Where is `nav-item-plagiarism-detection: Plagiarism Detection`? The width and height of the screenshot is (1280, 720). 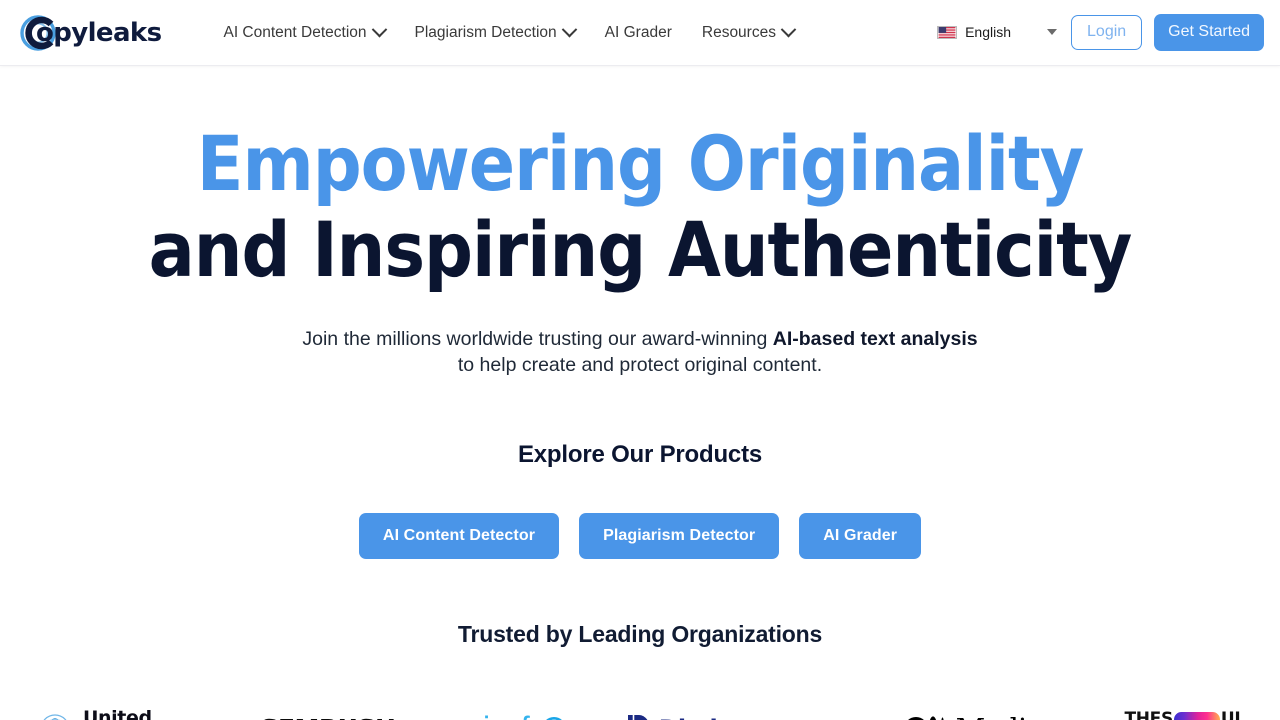
nav-item-plagiarism-detection: Plagiarism Detection is located at coordinates (495, 33).